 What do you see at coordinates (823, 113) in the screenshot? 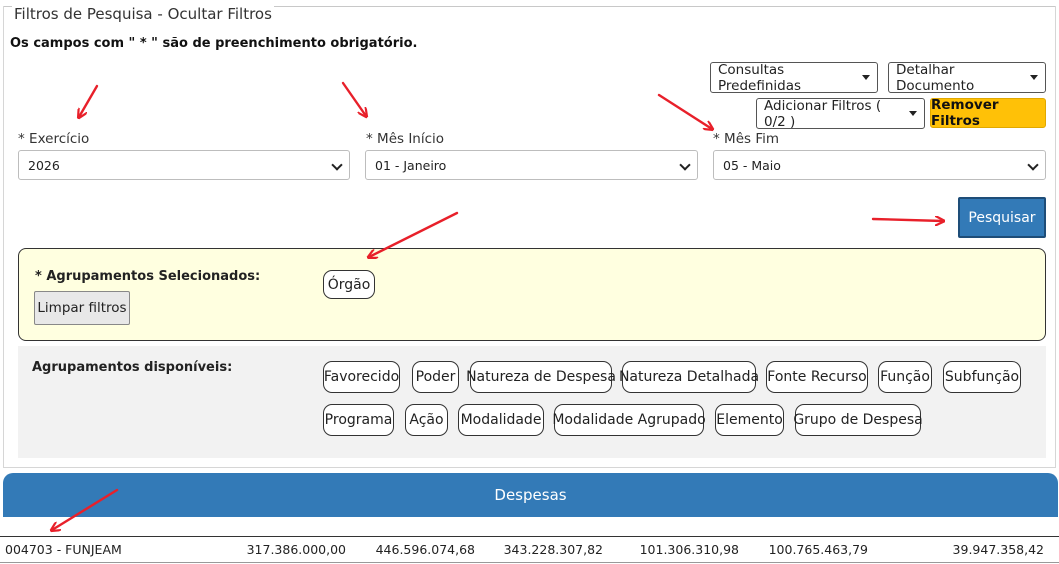
I see `add-filters-label: Adicionar Filtros ( 0/2 )` at bounding box center [823, 113].